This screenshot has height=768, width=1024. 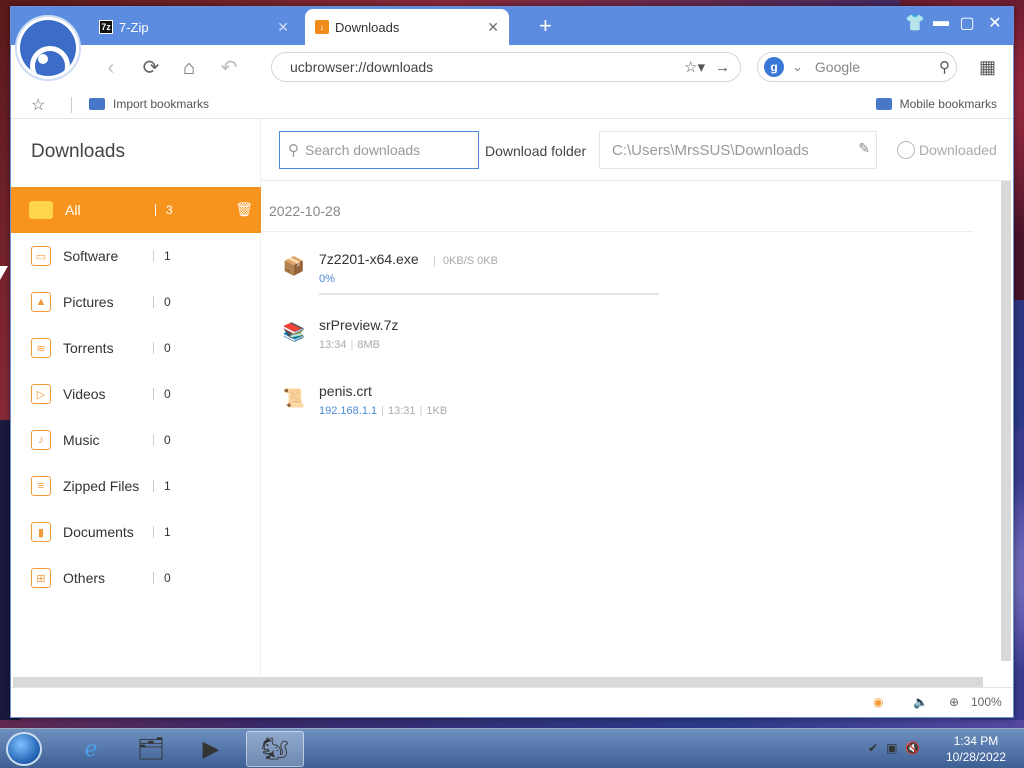 I want to click on category-label: All, so click(x=73, y=210).